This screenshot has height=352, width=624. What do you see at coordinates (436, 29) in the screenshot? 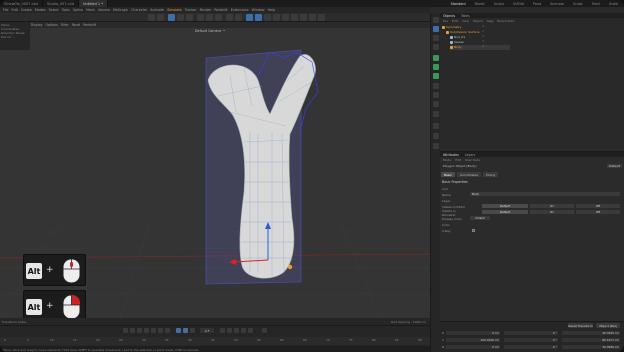
I see `model-mode-icon` at bounding box center [436, 29].